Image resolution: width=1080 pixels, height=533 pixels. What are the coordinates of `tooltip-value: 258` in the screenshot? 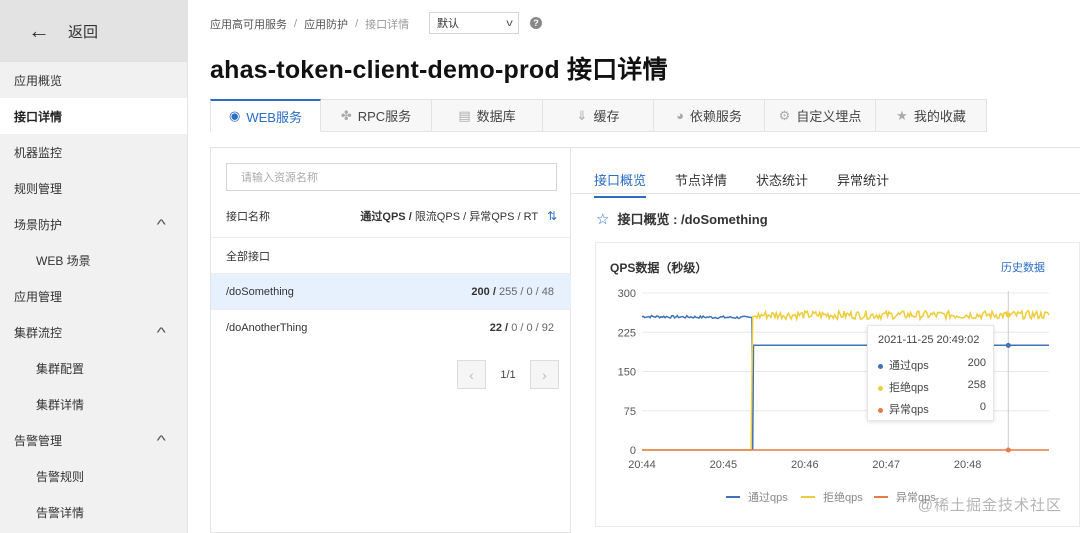 It's located at (976, 385).